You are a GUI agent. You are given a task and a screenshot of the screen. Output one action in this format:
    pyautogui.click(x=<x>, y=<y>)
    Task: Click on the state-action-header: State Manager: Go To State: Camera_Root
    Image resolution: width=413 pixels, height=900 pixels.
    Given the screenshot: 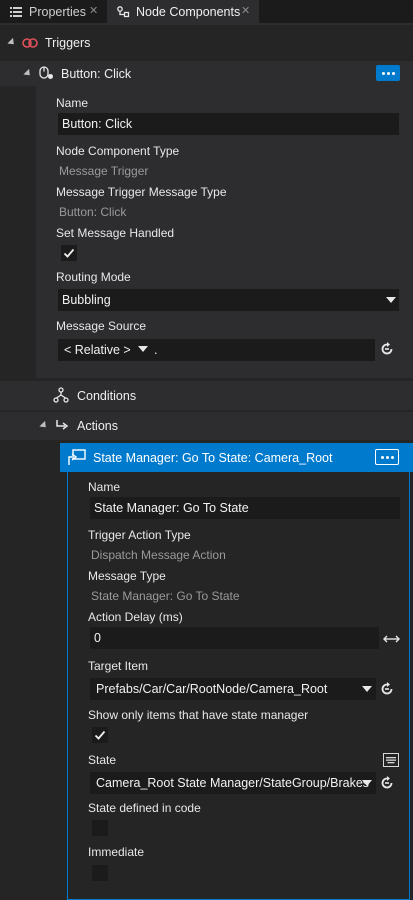 What is the action you would take?
    pyautogui.click(x=236, y=457)
    